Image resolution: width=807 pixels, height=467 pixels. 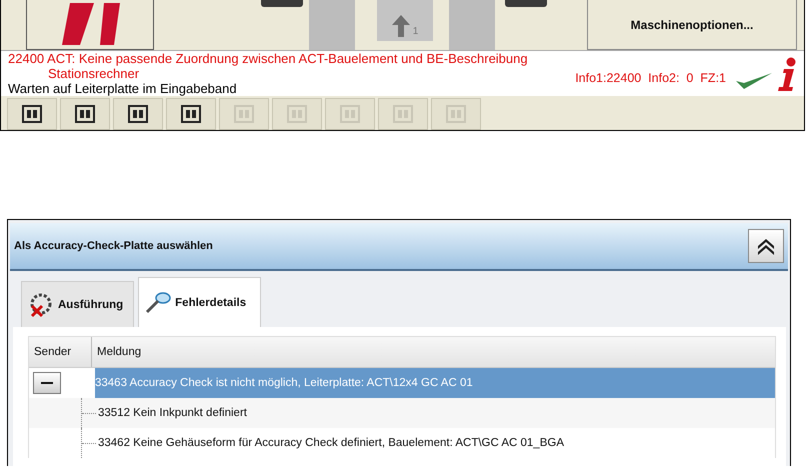 I want to click on message-text: 33512 Kein Inkpunkt definiert, so click(x=172, y=413).